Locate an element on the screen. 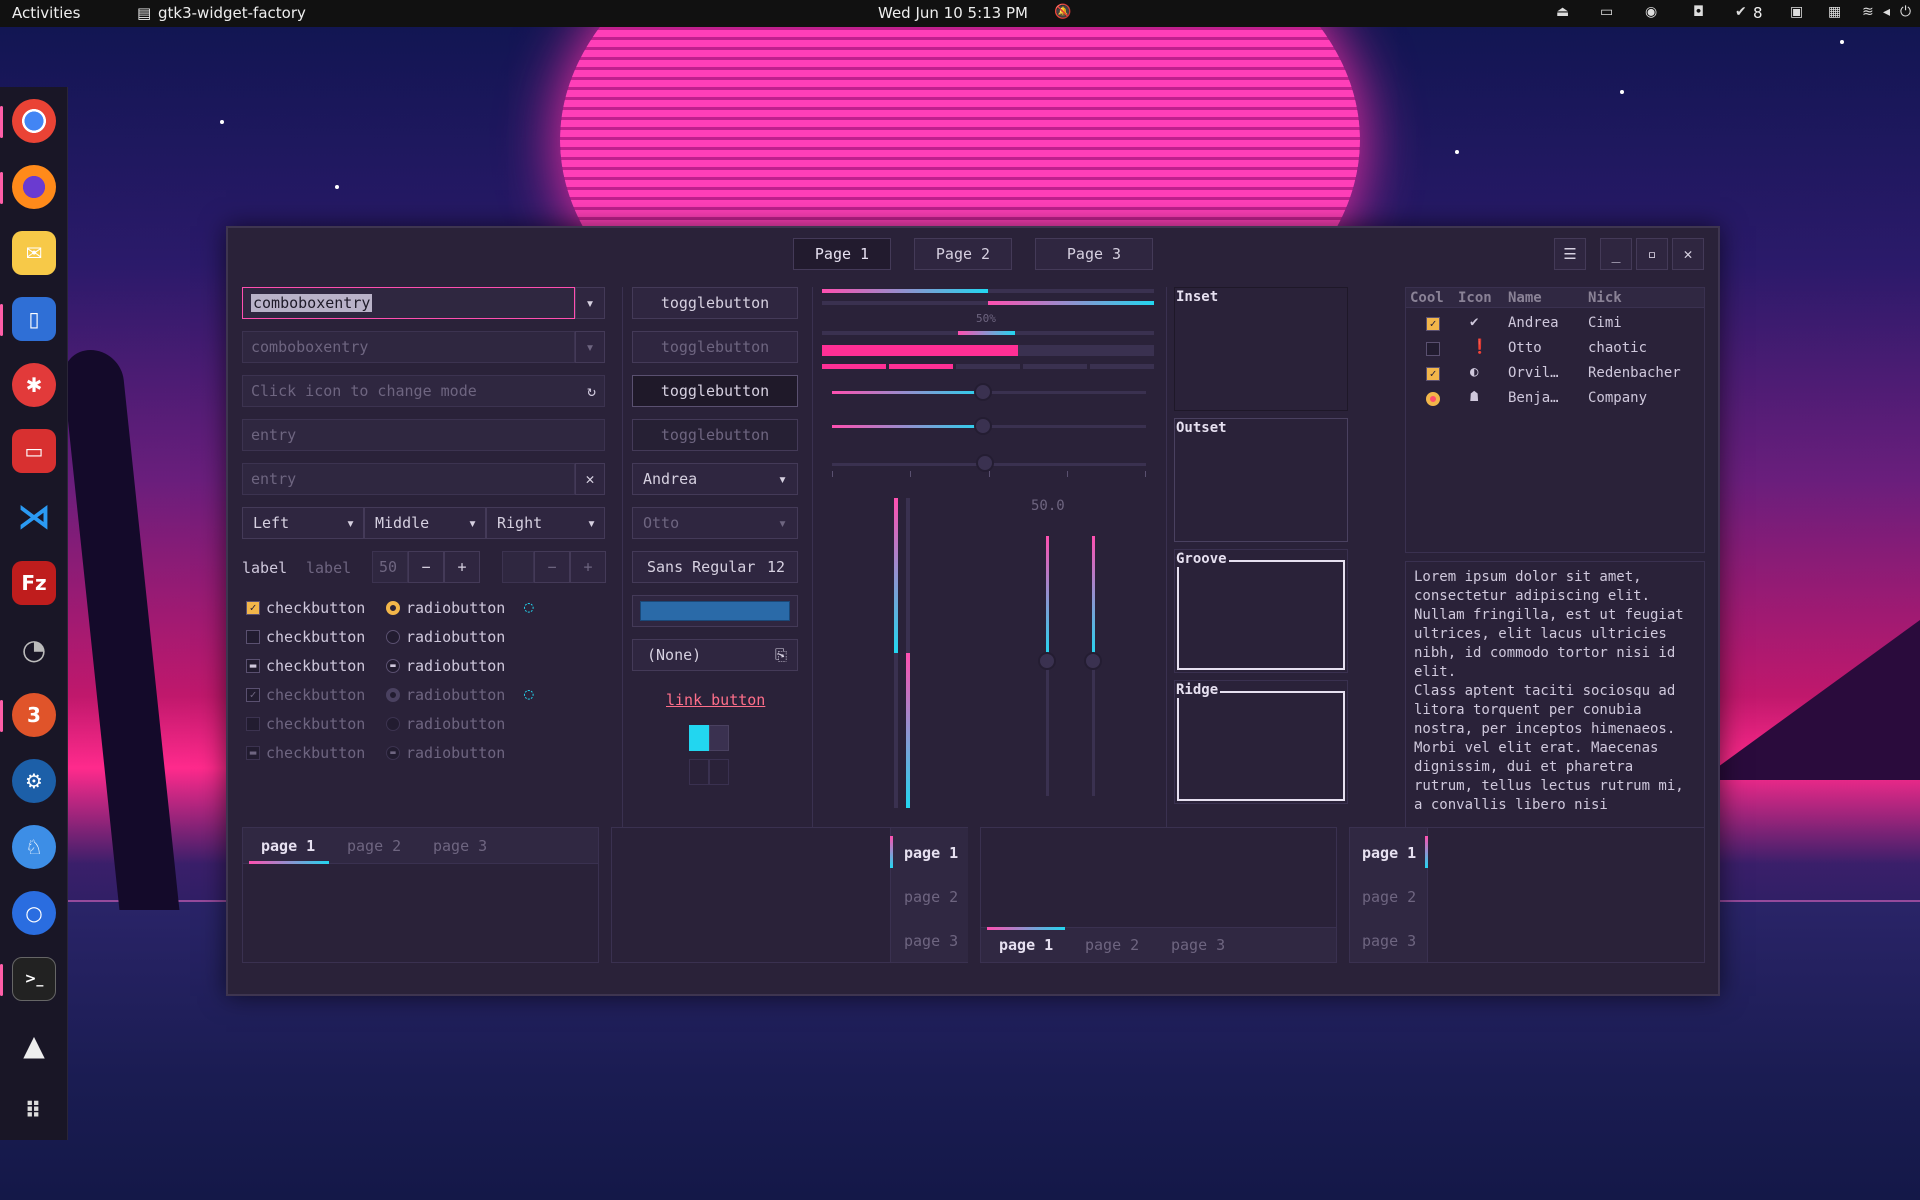  tree-row-name: Otto is located at coordinates (1525, 348).